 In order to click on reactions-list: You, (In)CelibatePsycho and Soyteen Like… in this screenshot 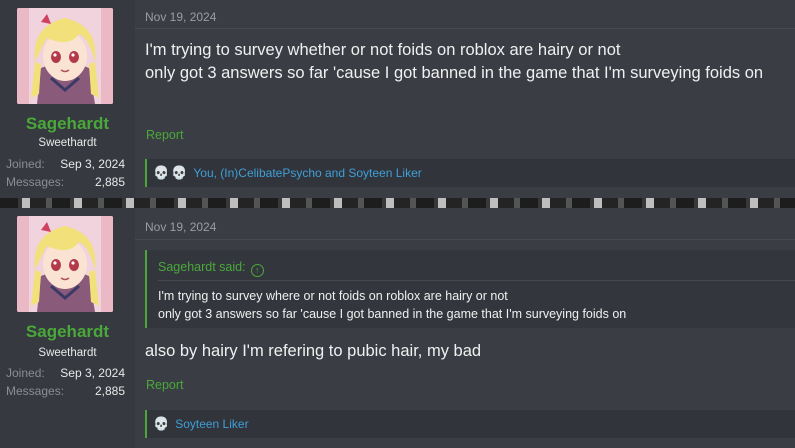, I will do `click(307, 173)`.